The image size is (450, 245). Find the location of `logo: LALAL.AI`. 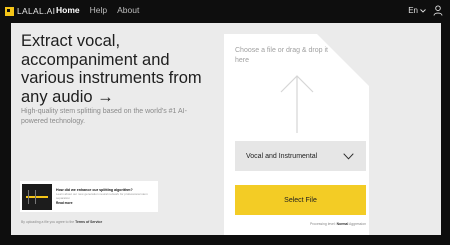

logo: LALAL.AI is located at coordinates (30, 11).